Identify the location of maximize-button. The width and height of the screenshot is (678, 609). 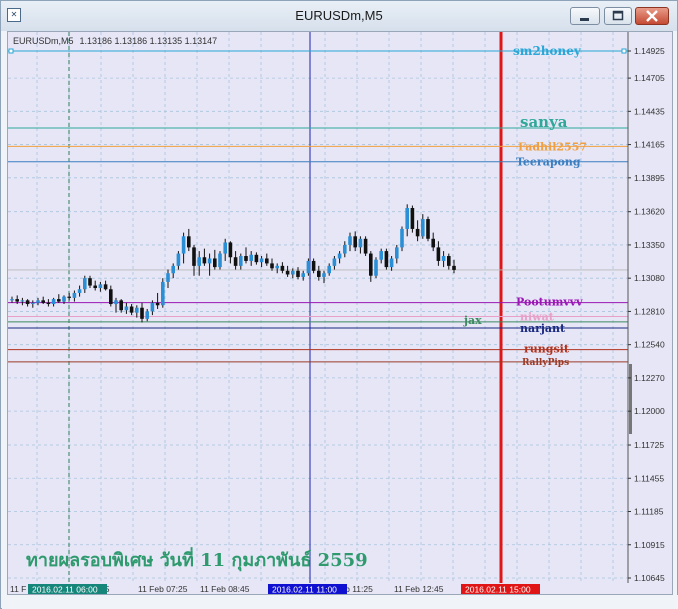
(618, 16).